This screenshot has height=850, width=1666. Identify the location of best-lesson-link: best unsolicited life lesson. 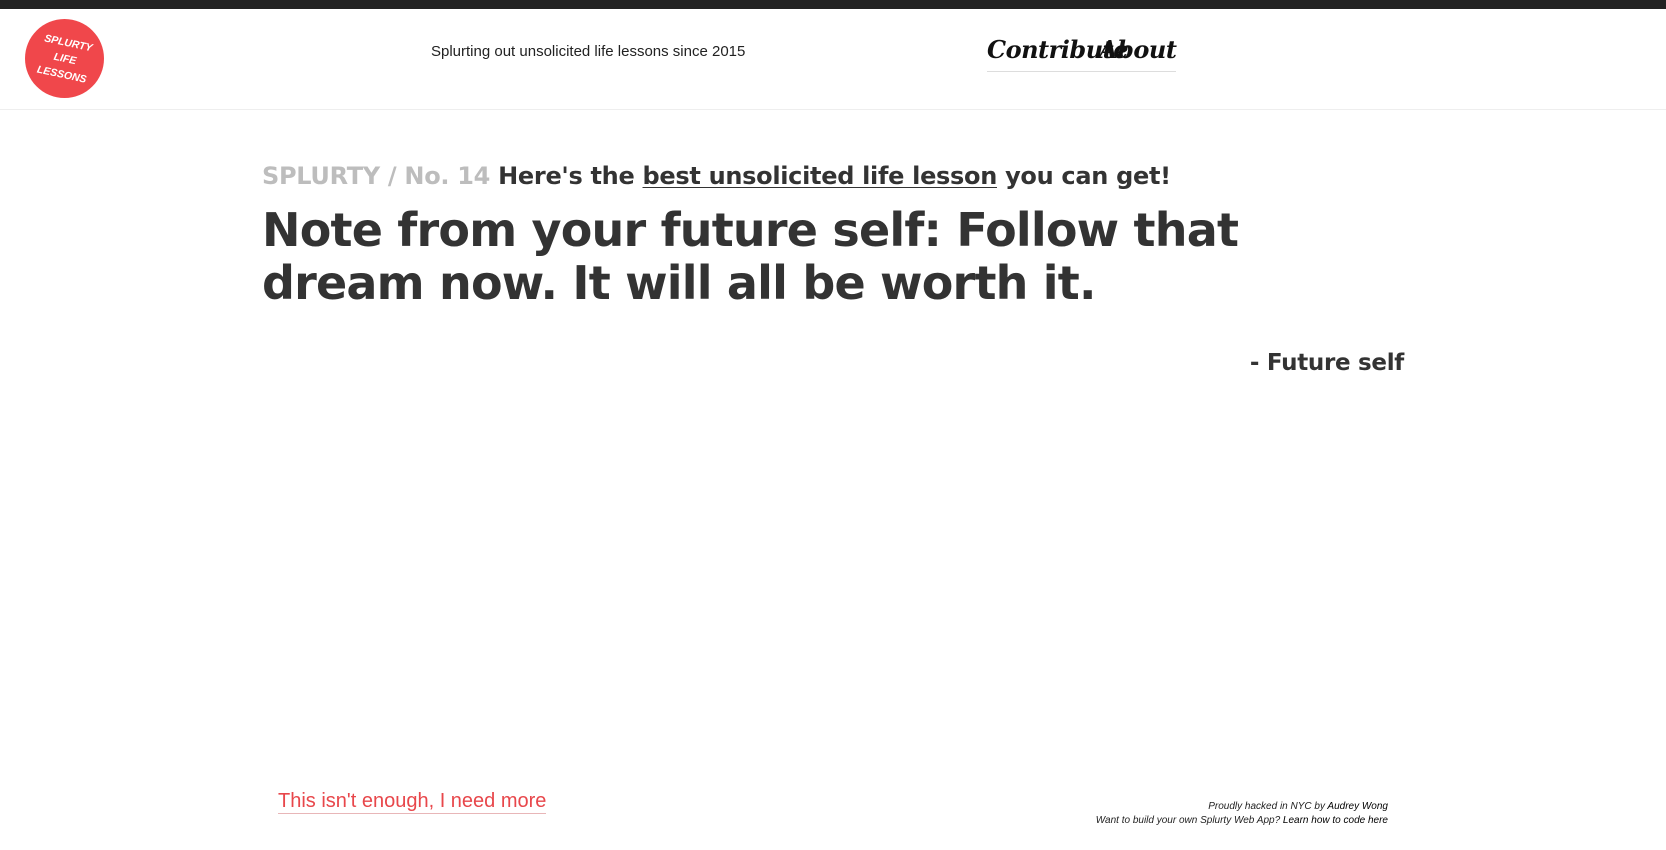
(820, 176).